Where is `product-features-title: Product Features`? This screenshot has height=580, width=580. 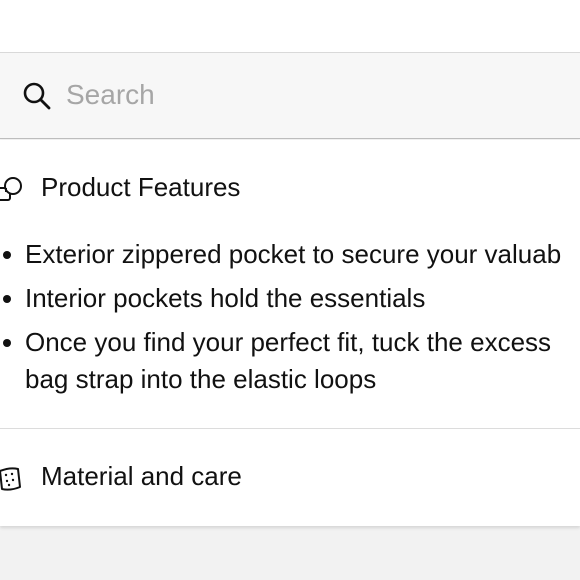
product-features-title: Product Features is located at coordinates (141, 187).